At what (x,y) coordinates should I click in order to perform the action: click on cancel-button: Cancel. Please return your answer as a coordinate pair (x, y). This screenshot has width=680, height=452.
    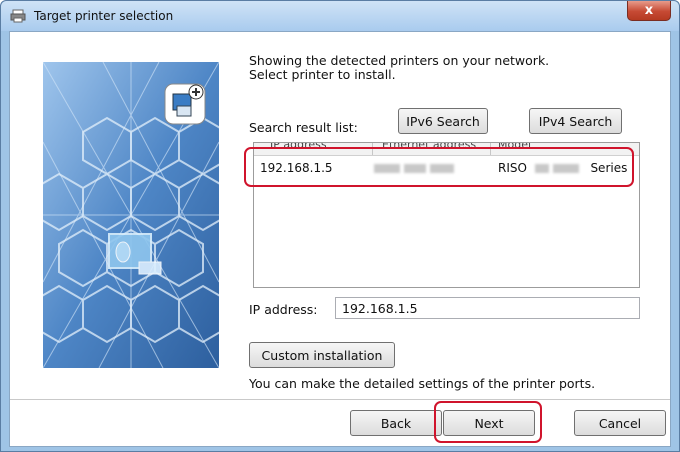
    Looking at the image, I should click on (620, 423).